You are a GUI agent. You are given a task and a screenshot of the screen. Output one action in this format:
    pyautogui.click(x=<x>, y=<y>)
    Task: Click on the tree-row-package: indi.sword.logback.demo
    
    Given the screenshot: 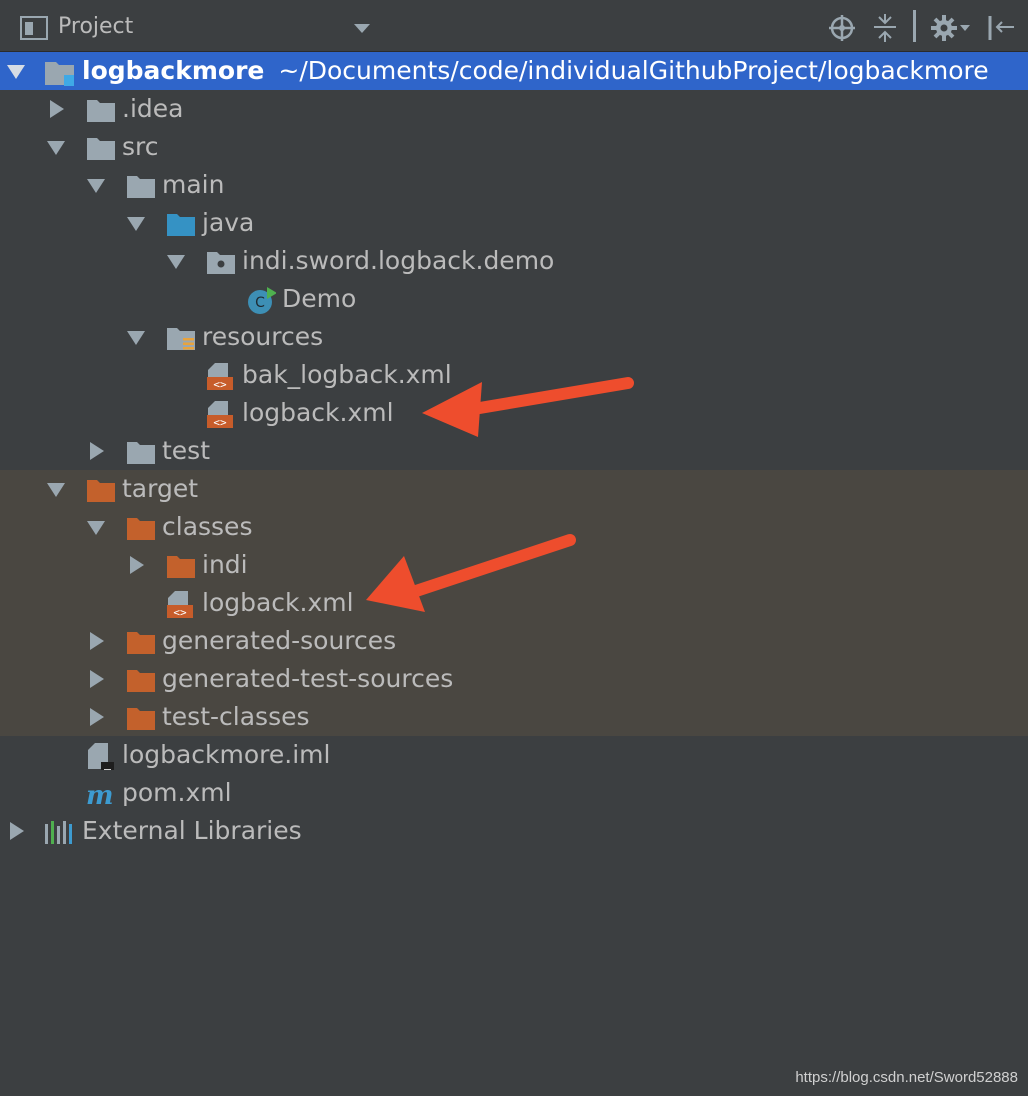 What is the action you would take?
    pyautogui.click(x=514, y=261)
    